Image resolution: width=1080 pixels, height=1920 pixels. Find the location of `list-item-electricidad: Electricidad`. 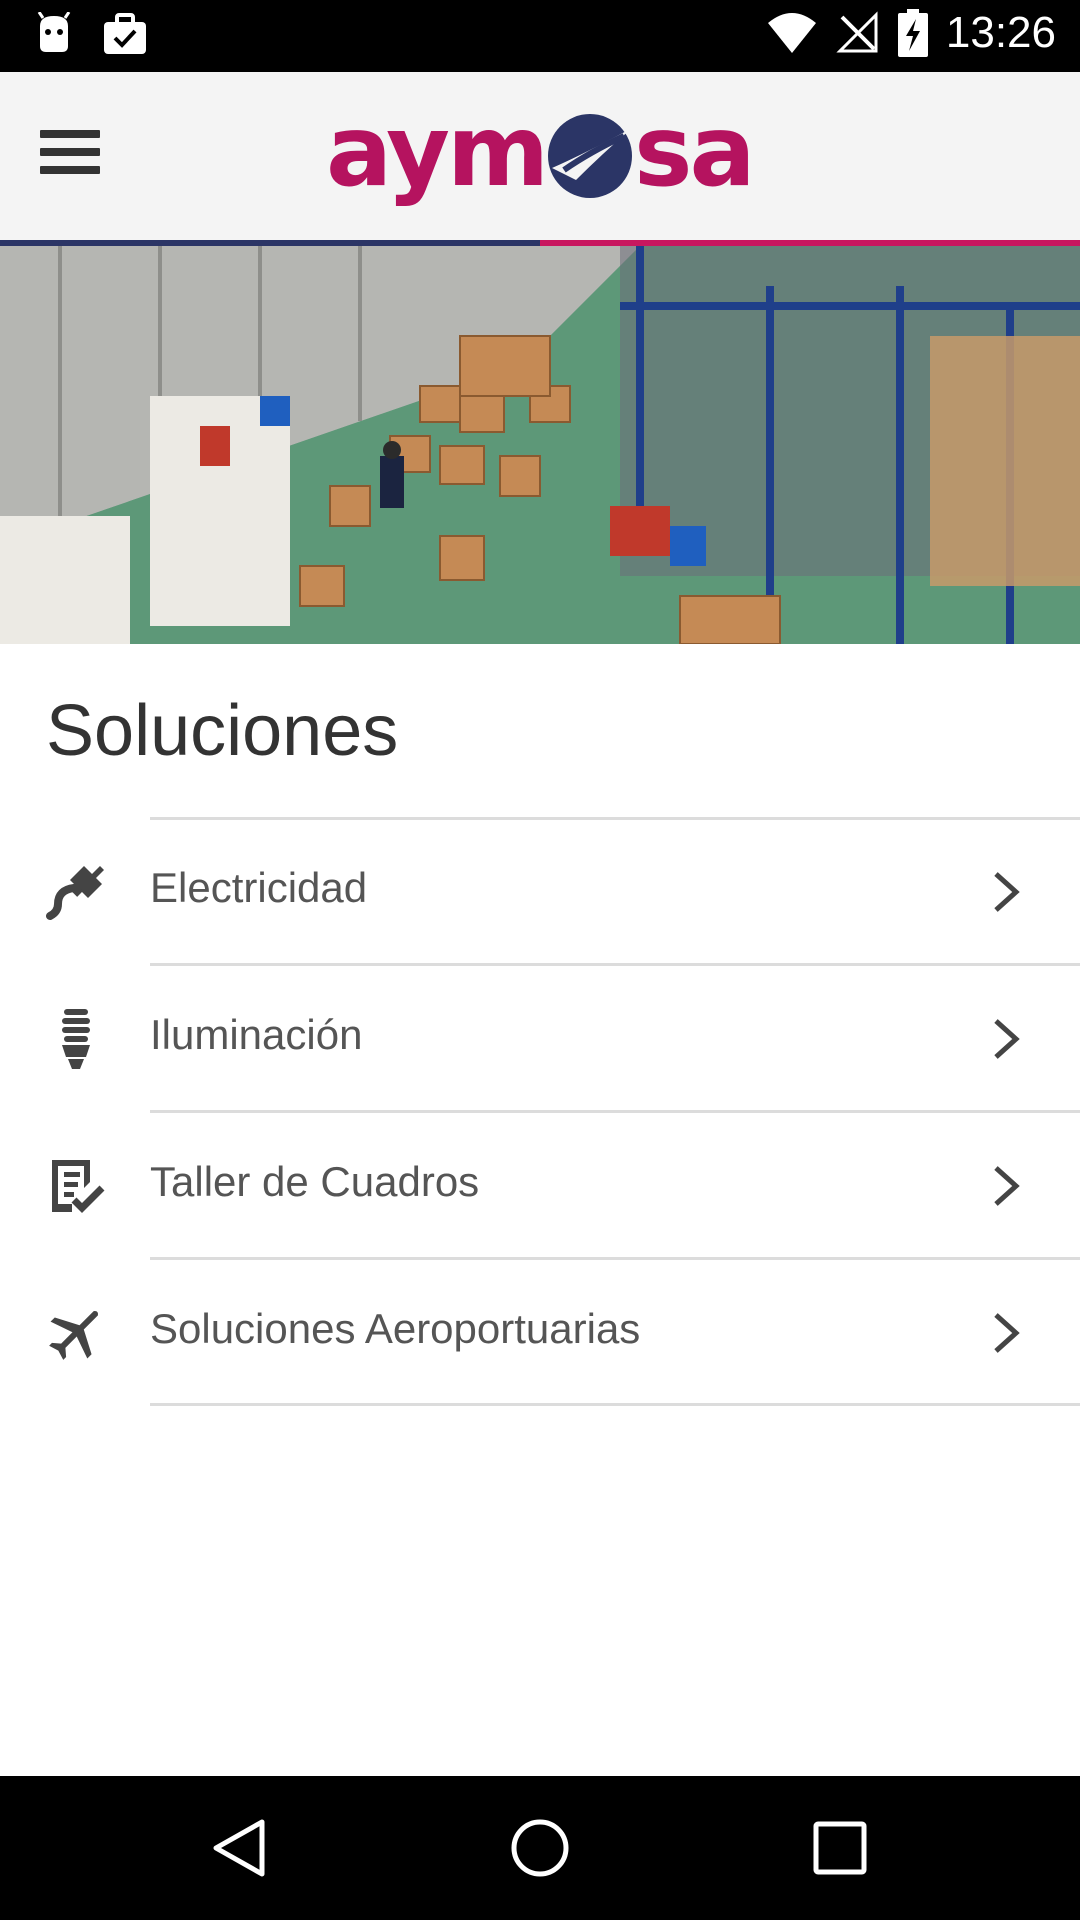

list-item-electricidad: Electricidad is located at coordinates (540, 892).